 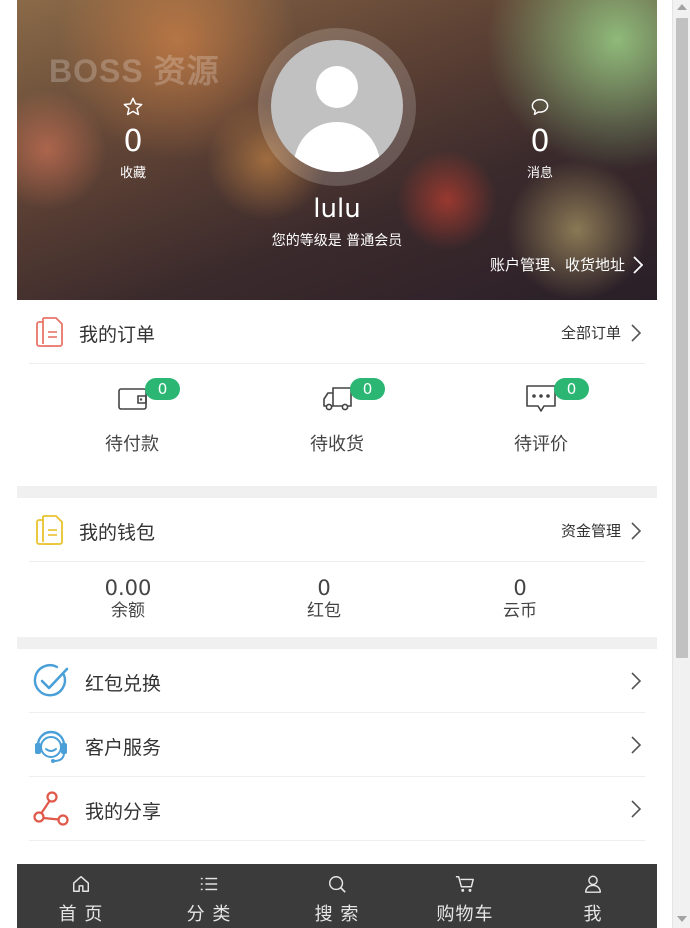 What do you see at coordinates (337, 884) in the screenshot?
I see `search-icon` at bounding box center [337, 884].